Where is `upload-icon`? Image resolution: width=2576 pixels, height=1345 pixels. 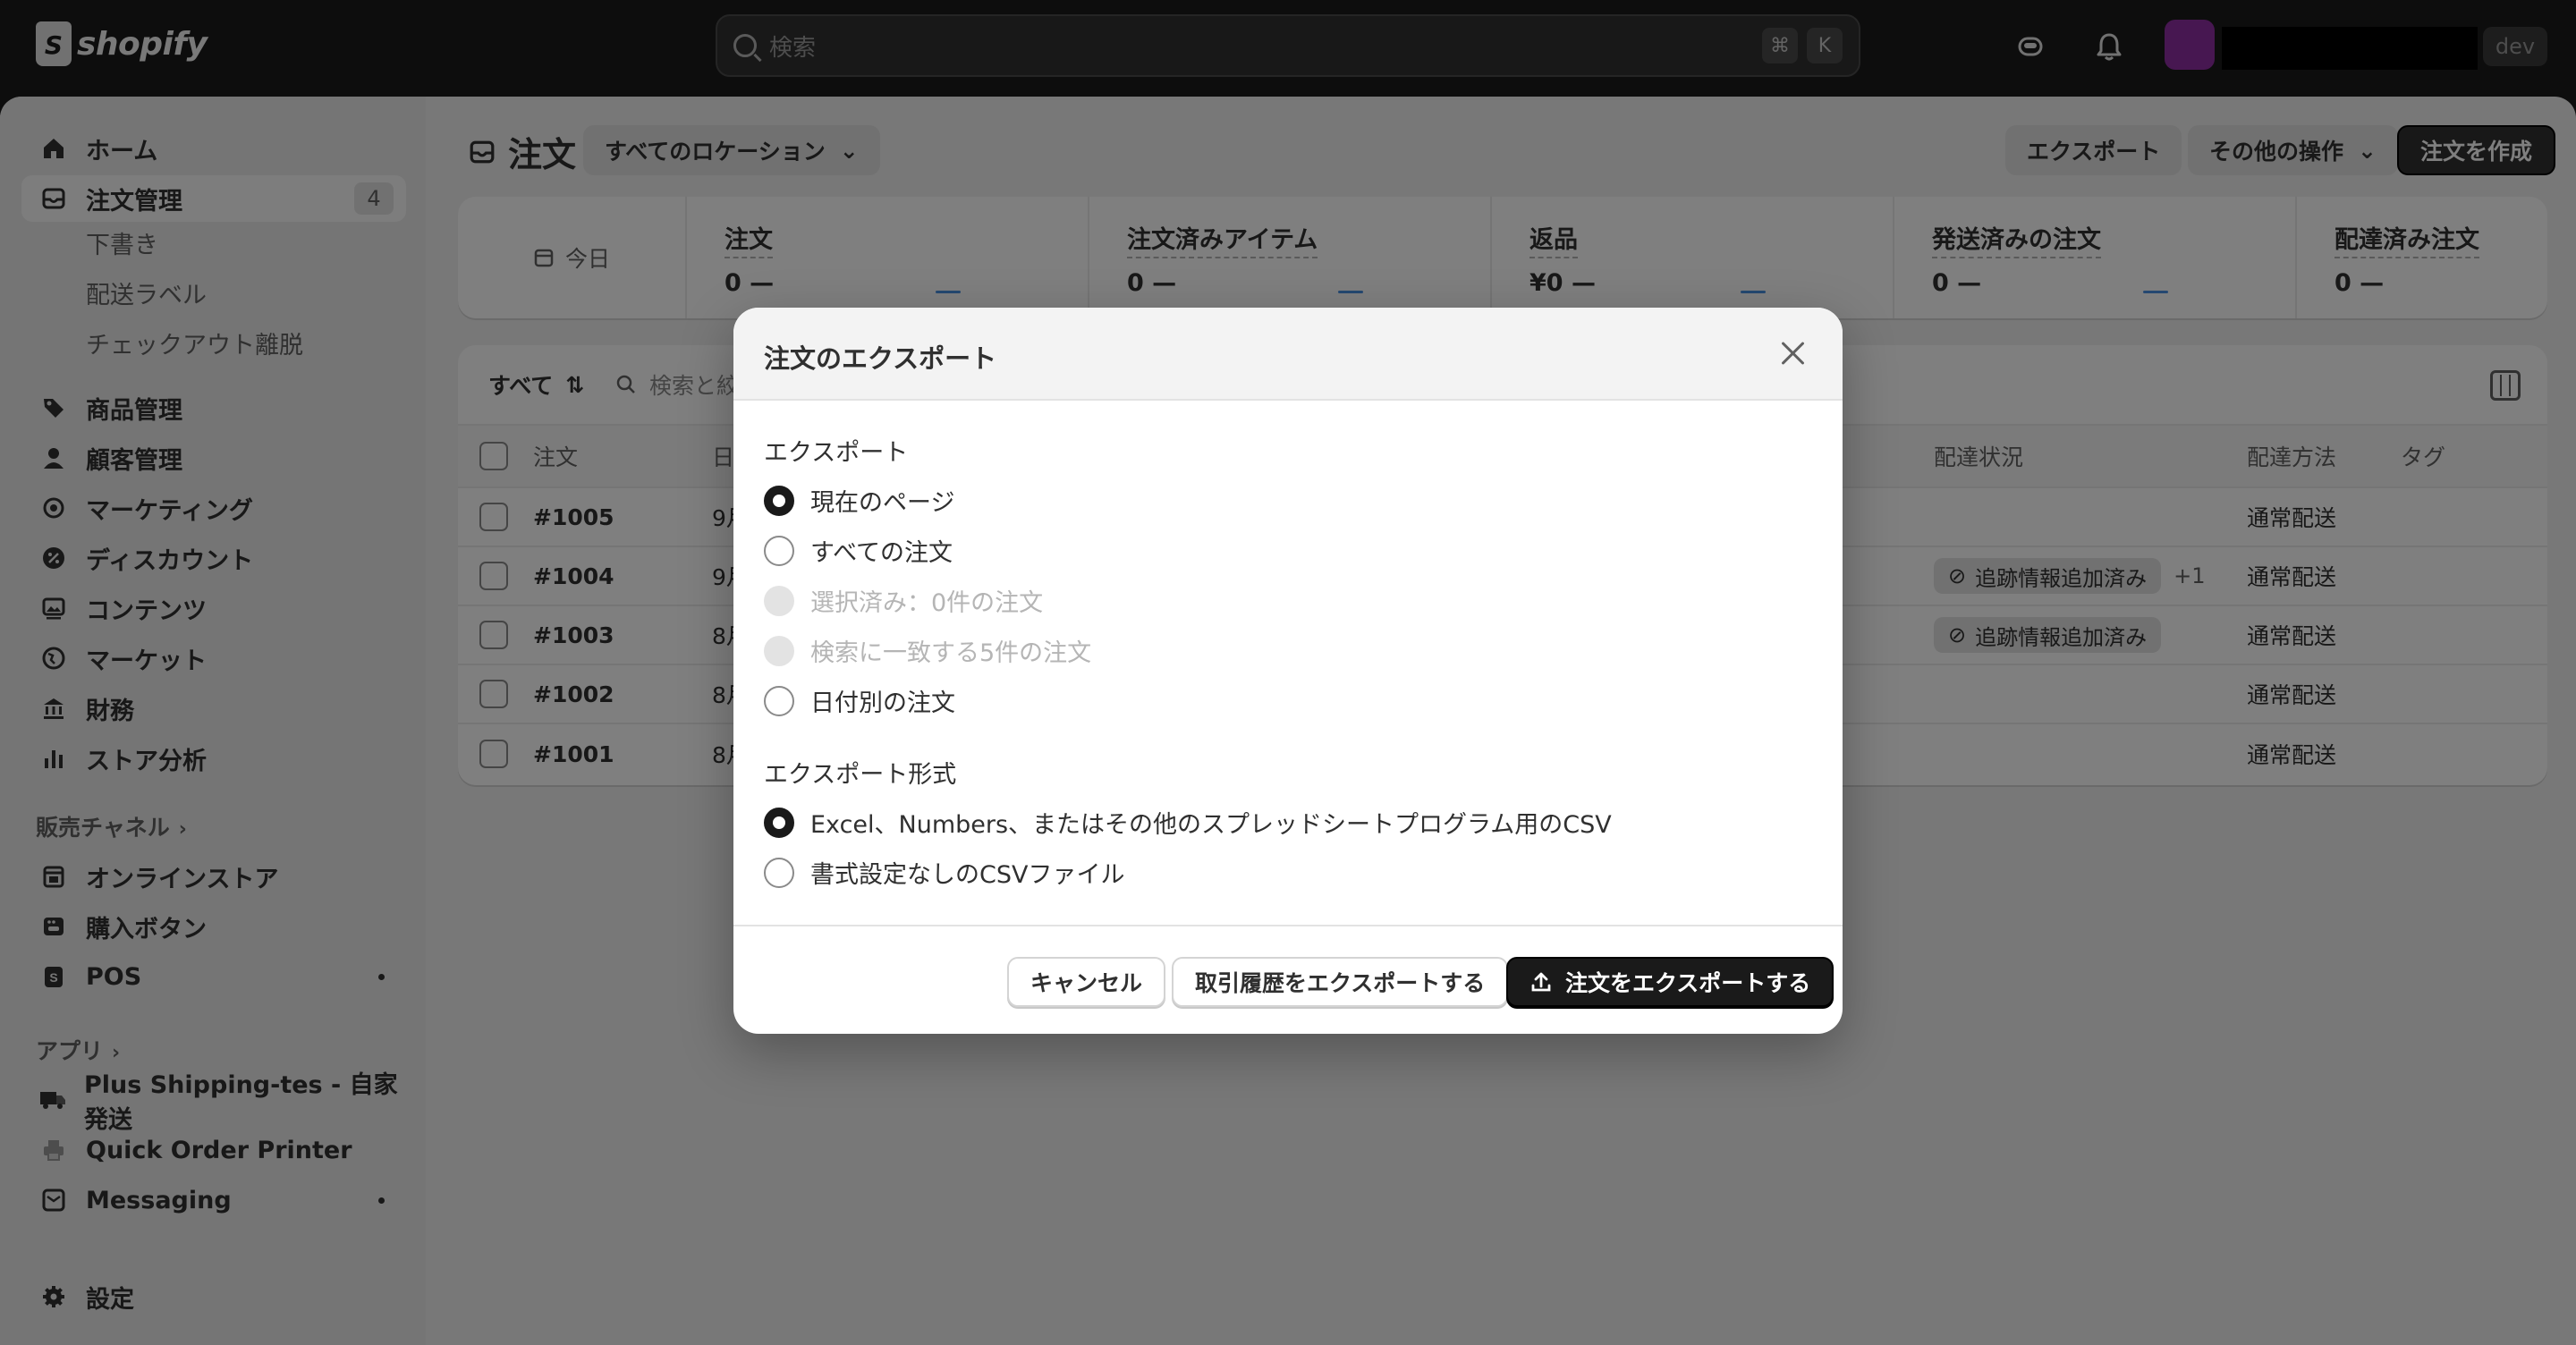
upload-icon is located at coordinates (1541, 982).